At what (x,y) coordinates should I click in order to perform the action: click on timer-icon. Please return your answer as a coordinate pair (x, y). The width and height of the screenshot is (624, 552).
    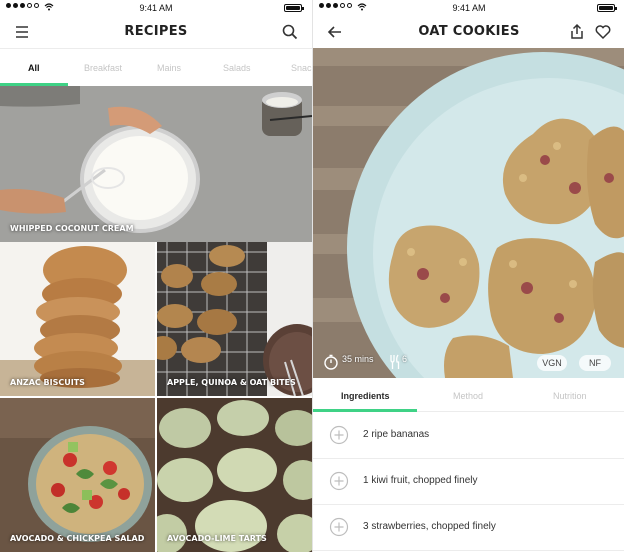
    Looking at the image, I should click on (331, 362).